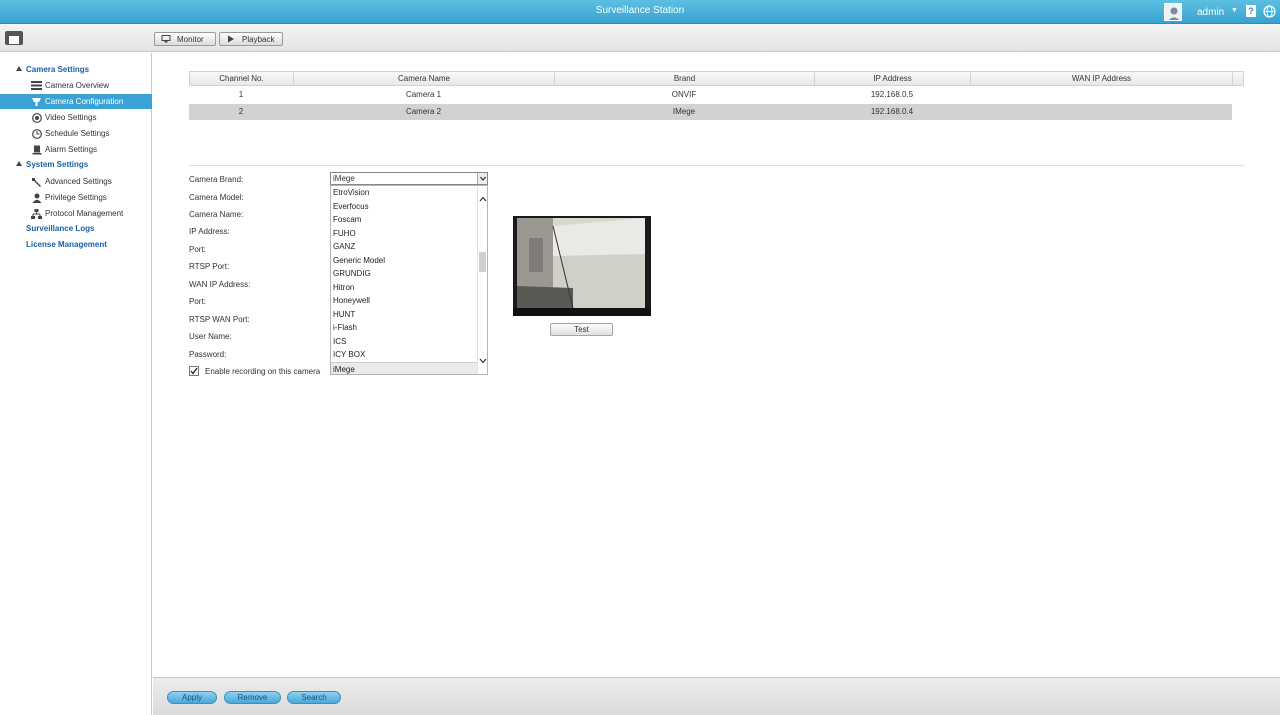 The image size is (1280, 715). Describe the element at coordinates (84, 101) in the screenshot. I see `sidebar-item-label: Camera Configuration` at that location.